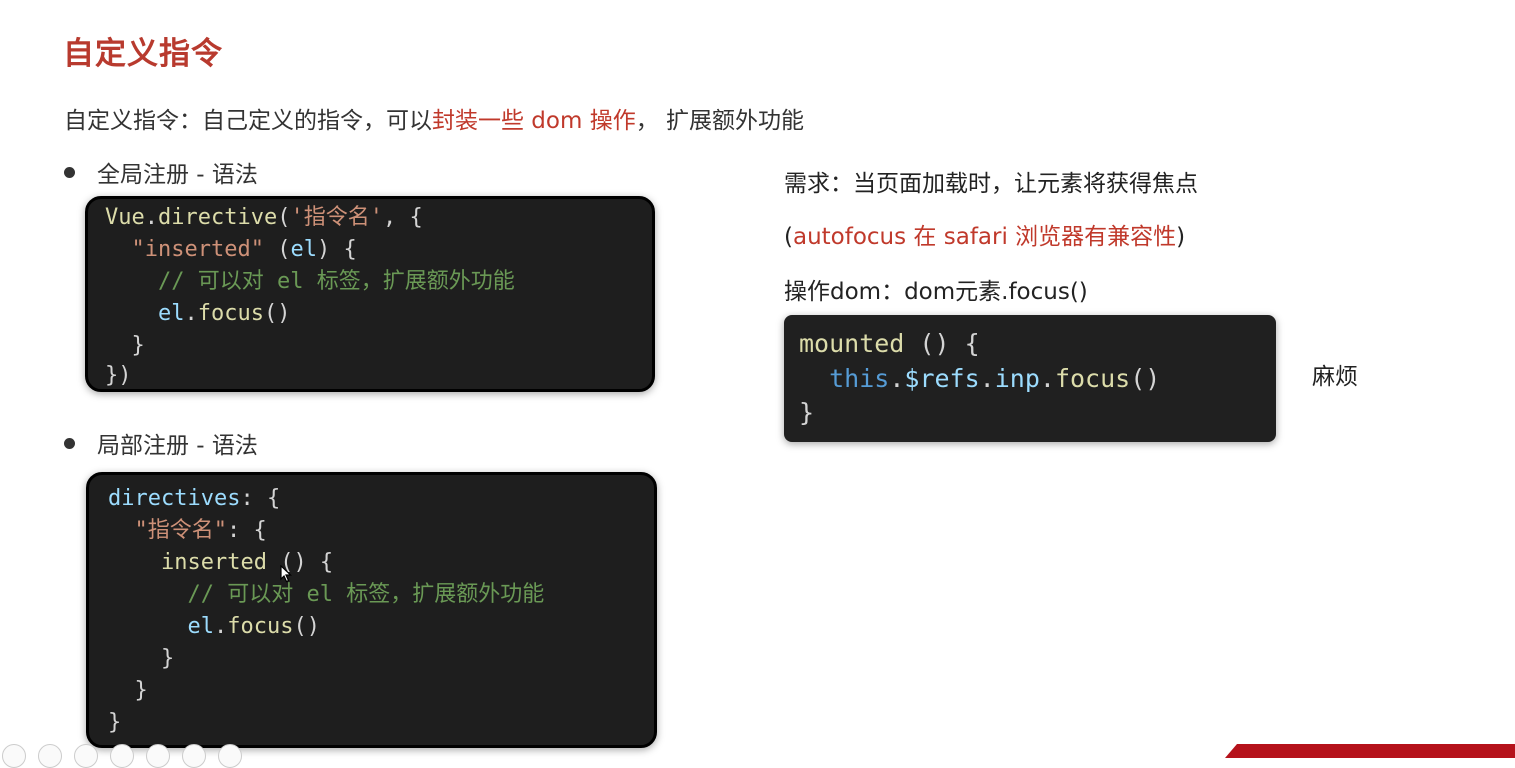 The width and height of the screenshot is (1515, 768). I want to click on subtitle: 自定义指令：自己定义的指令，可以封装一些 dom 操作， 扩展额外功能, so click(434, 118).